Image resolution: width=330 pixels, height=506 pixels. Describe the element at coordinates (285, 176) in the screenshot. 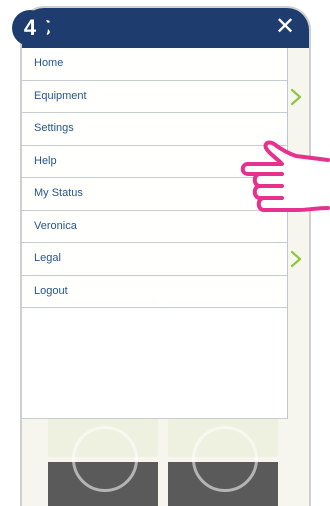

I see `pointing-hand-icon` at that location.